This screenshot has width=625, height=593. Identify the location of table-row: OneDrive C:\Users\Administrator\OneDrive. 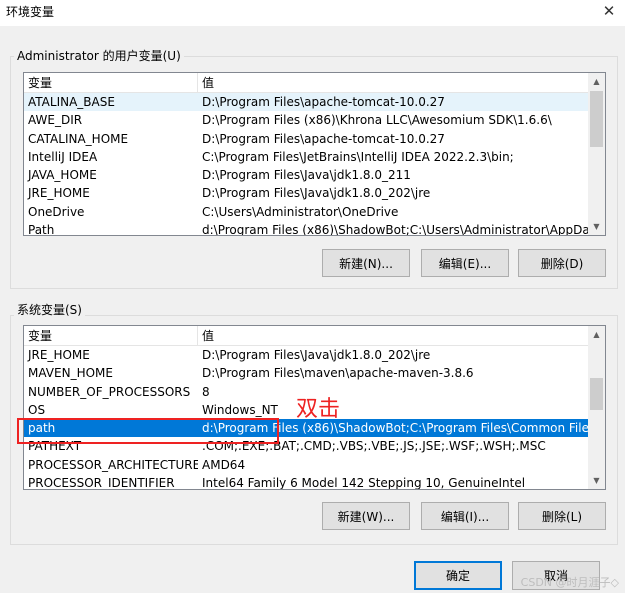
(306, 212).